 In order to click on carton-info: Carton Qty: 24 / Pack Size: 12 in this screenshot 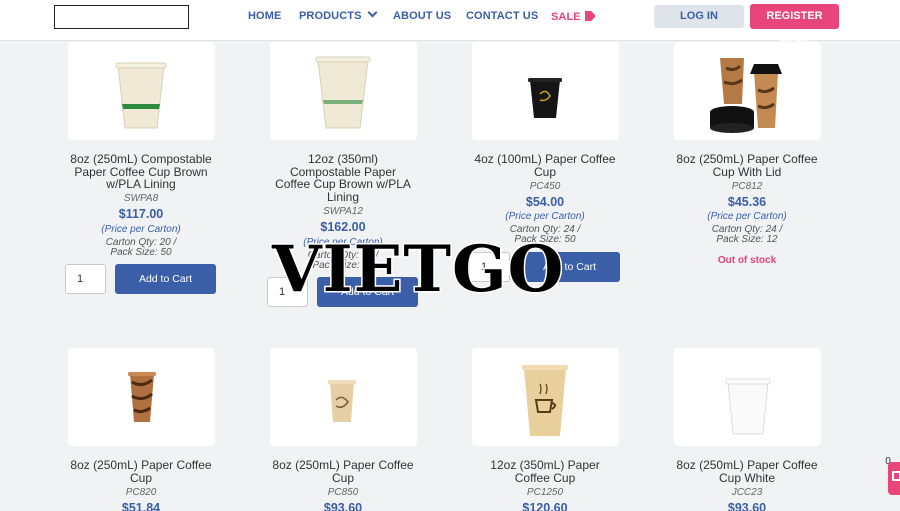, I will do `click(747, 235)`.